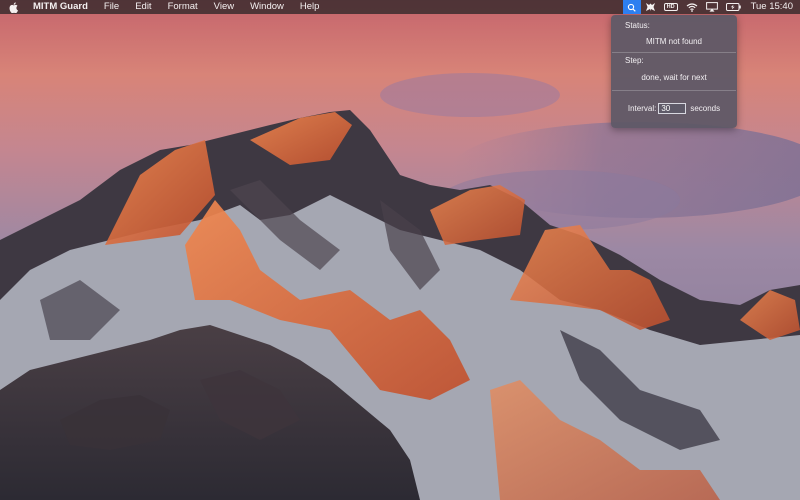  Describe the element at coordinates (712, 7) in the screenshot. I see `airplay-icon` at that location.